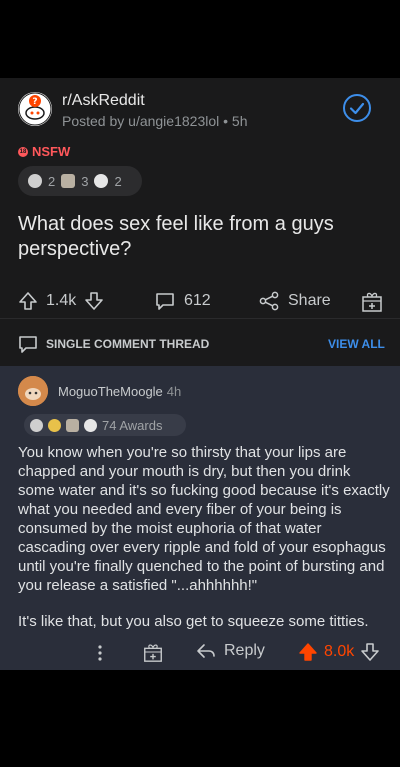 The width and height of the screenshot is (400, 767). Describe the element at coordinates (357, 108) in the screenshot. I see `joined-check-icon` at that location.